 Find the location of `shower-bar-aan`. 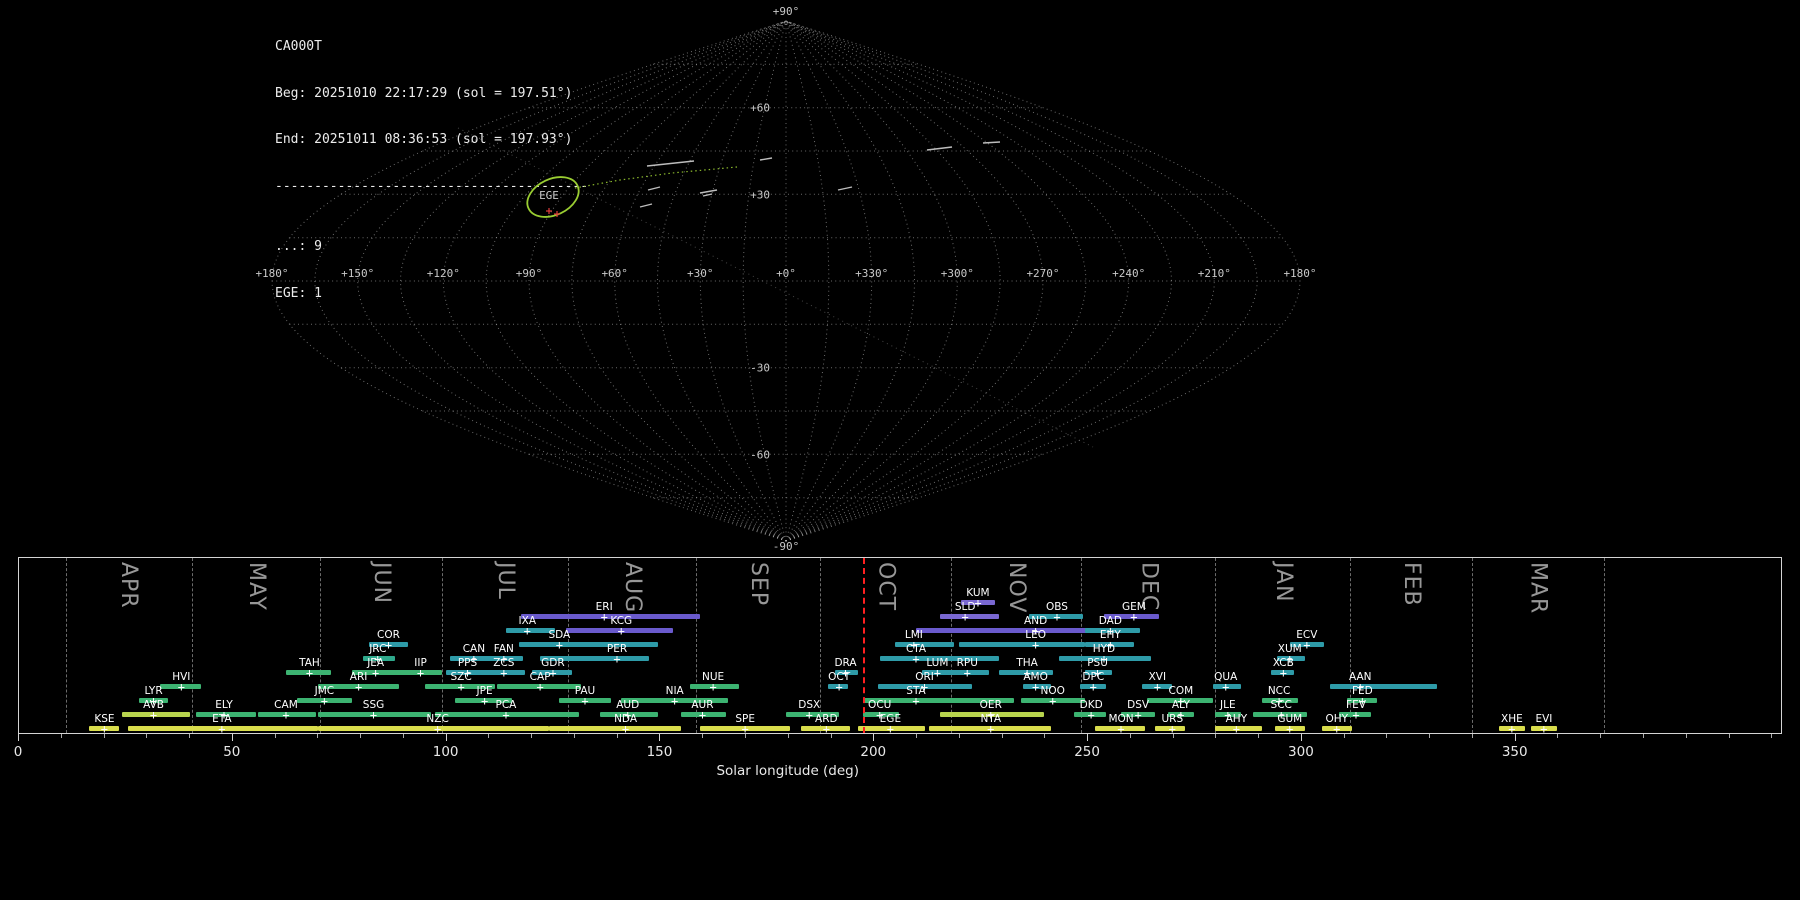

shower-bar-aan is located at coordinates (1384, 686).